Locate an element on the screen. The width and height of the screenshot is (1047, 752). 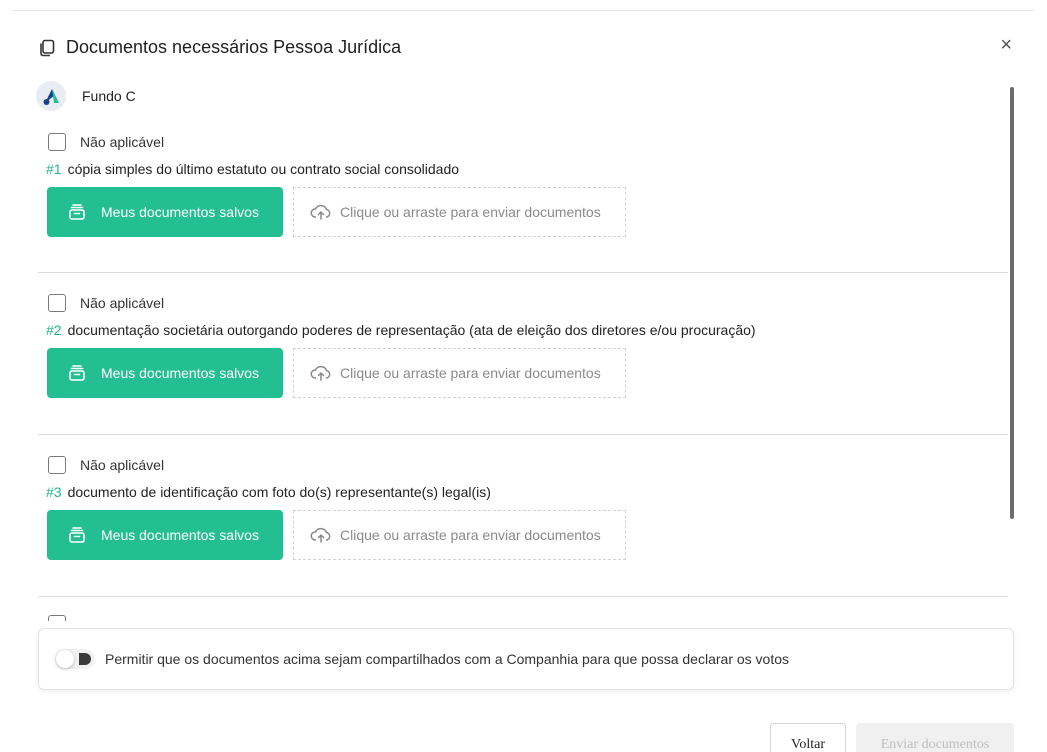
toggle-indicator is located at coordinates (85, 659).